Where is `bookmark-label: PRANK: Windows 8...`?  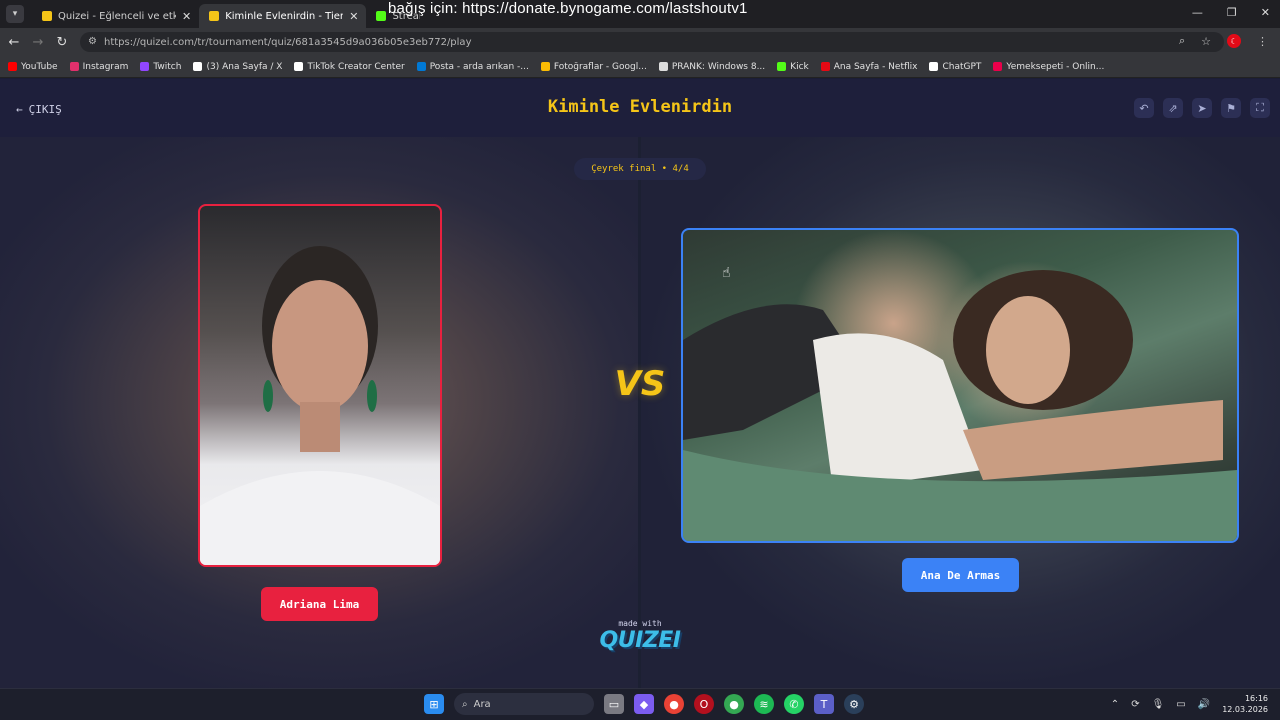
bookmark-label: PRANK: Windows 8... is located at coordinates (718, 66).